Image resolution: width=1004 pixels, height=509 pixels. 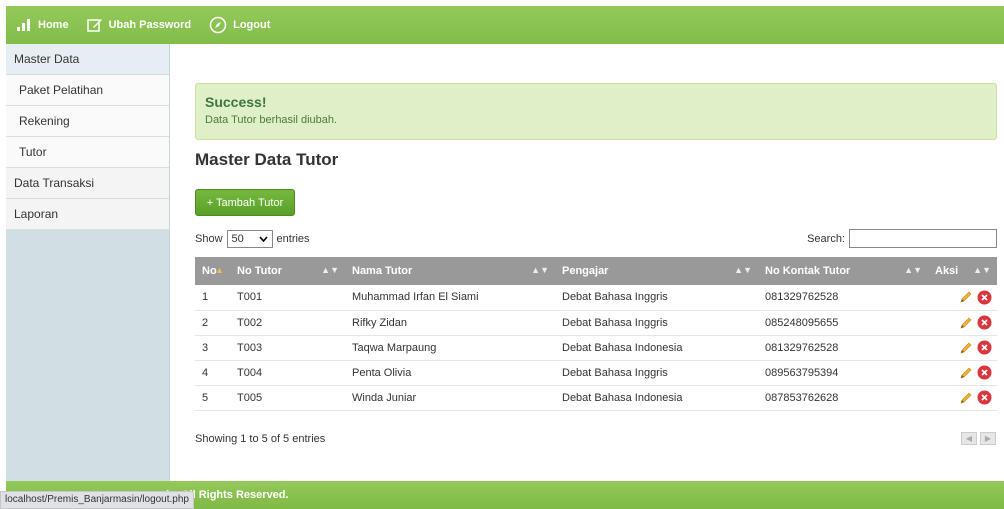 What do you see at coordinates (450, 348) in the screenshot?
I see `cell-nama-tutor: Taqwa Marpaung` at bounding box center [450, 348].